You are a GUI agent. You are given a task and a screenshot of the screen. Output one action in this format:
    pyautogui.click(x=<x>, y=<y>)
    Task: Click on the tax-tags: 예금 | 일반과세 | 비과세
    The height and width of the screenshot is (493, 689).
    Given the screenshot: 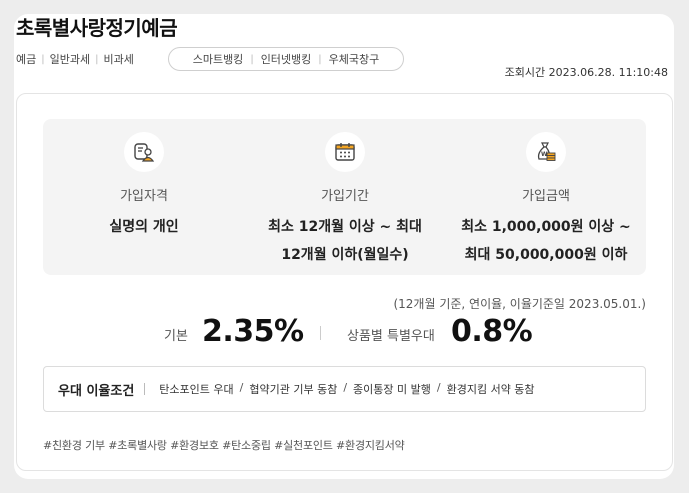 What is the action you would take?
    pyautogui.click(x=75, y=59)
    